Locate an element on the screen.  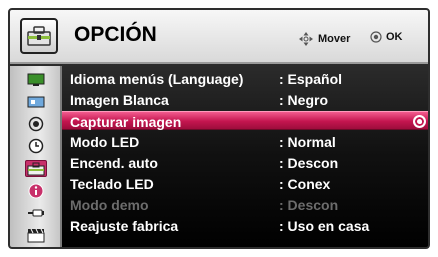
row-value: : Normal is located at coordinates (307, 142).